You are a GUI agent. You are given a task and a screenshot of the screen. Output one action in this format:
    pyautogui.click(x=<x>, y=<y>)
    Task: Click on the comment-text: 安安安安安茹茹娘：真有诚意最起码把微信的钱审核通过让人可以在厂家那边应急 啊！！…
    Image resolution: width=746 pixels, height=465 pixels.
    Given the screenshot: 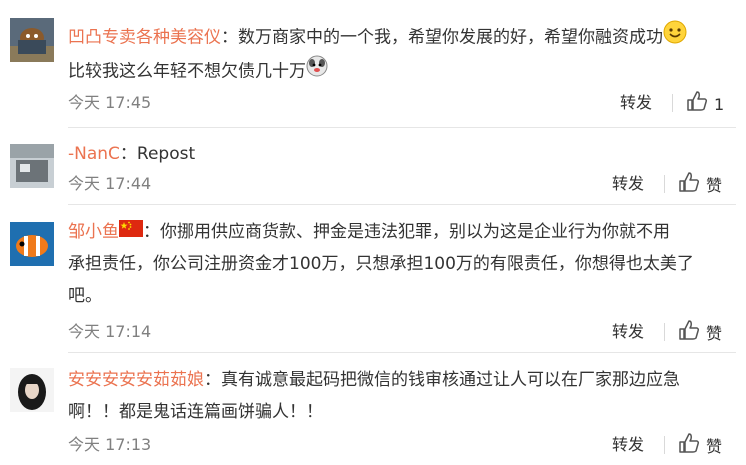 What is the action you would take?
    pyautogui.click(x=374, y=396)
    